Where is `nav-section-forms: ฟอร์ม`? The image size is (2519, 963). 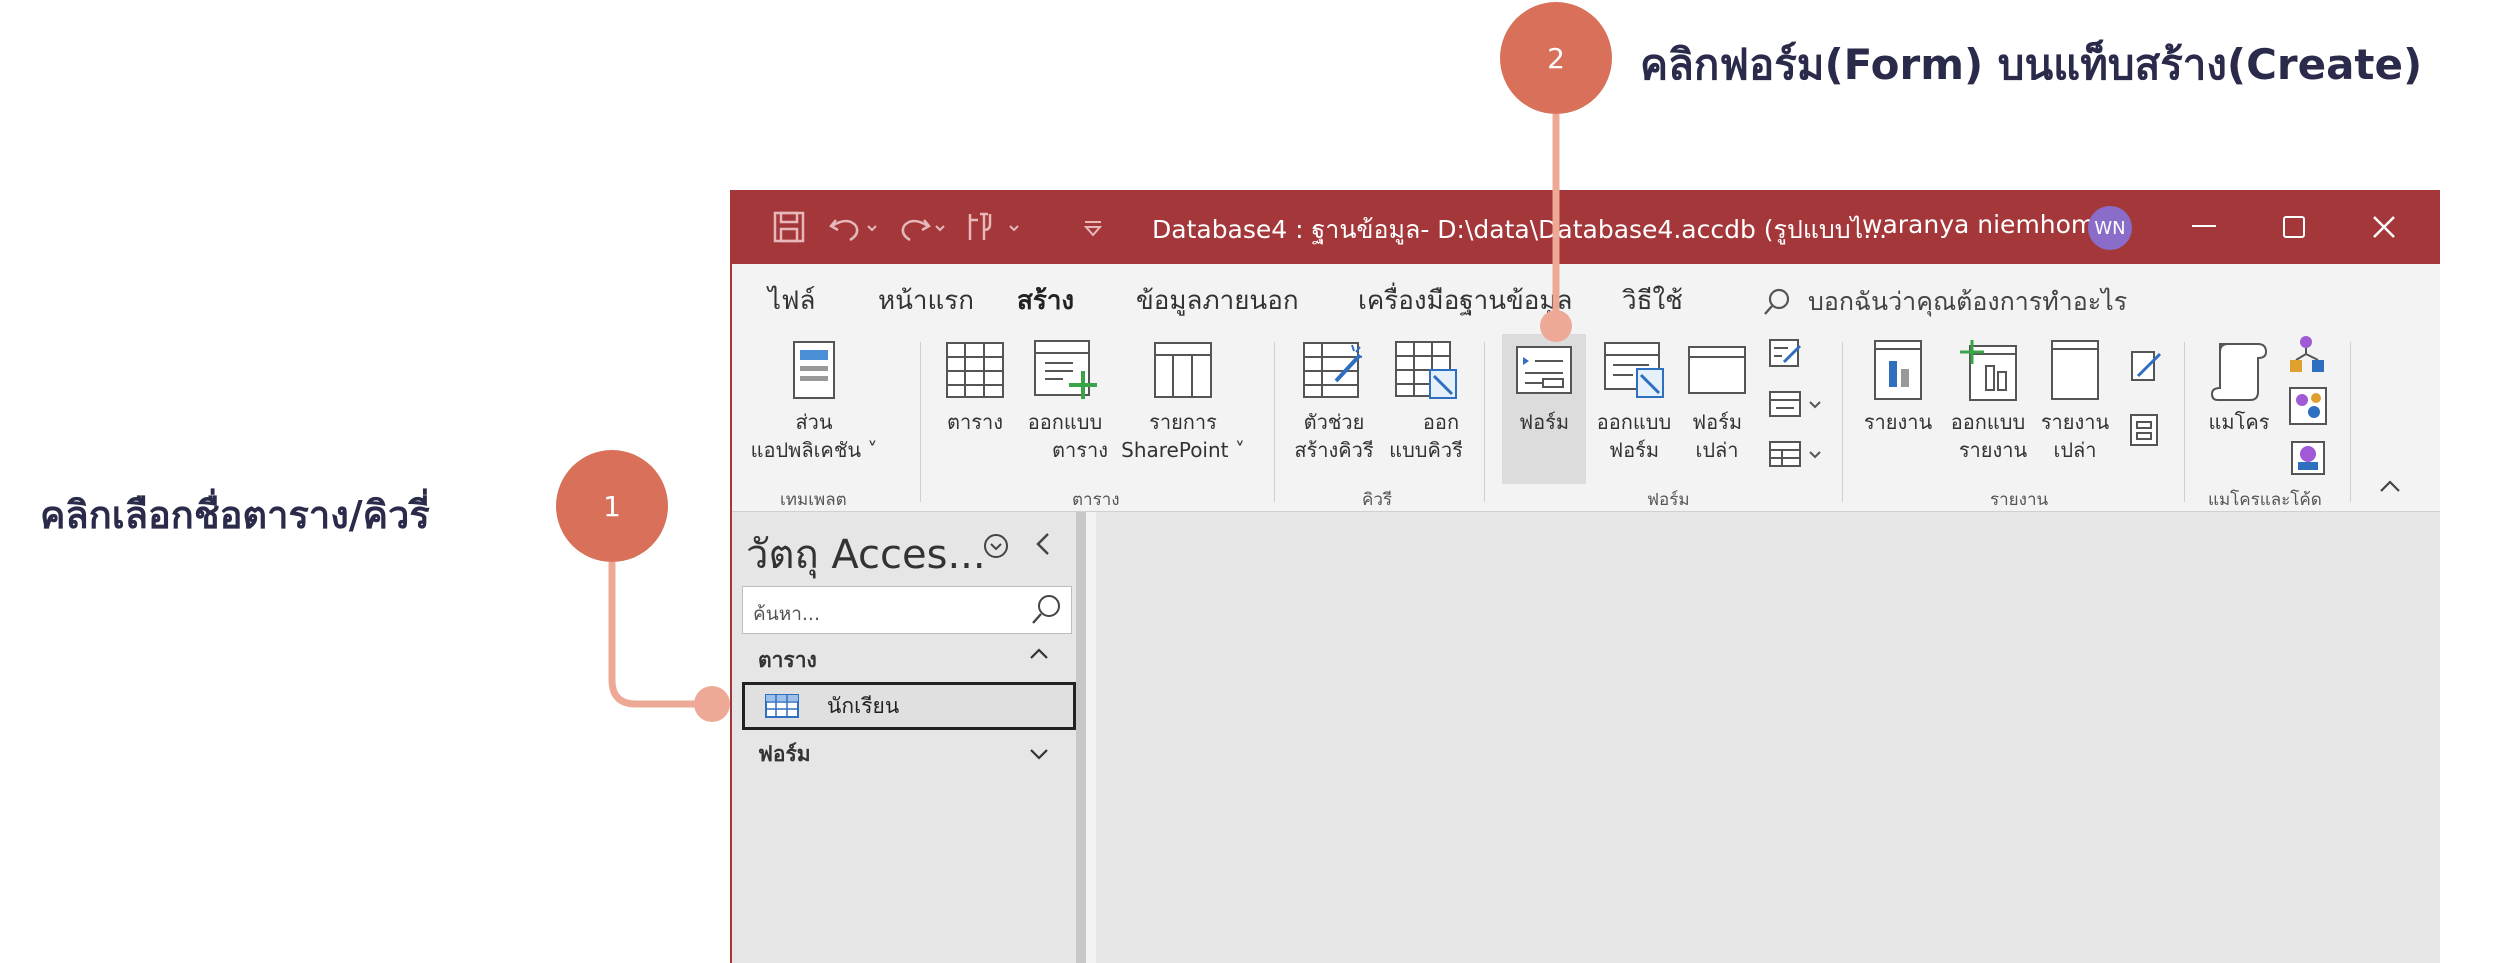 nav-section-forms: ฟอร์ม is located at coordinates (784, 754).